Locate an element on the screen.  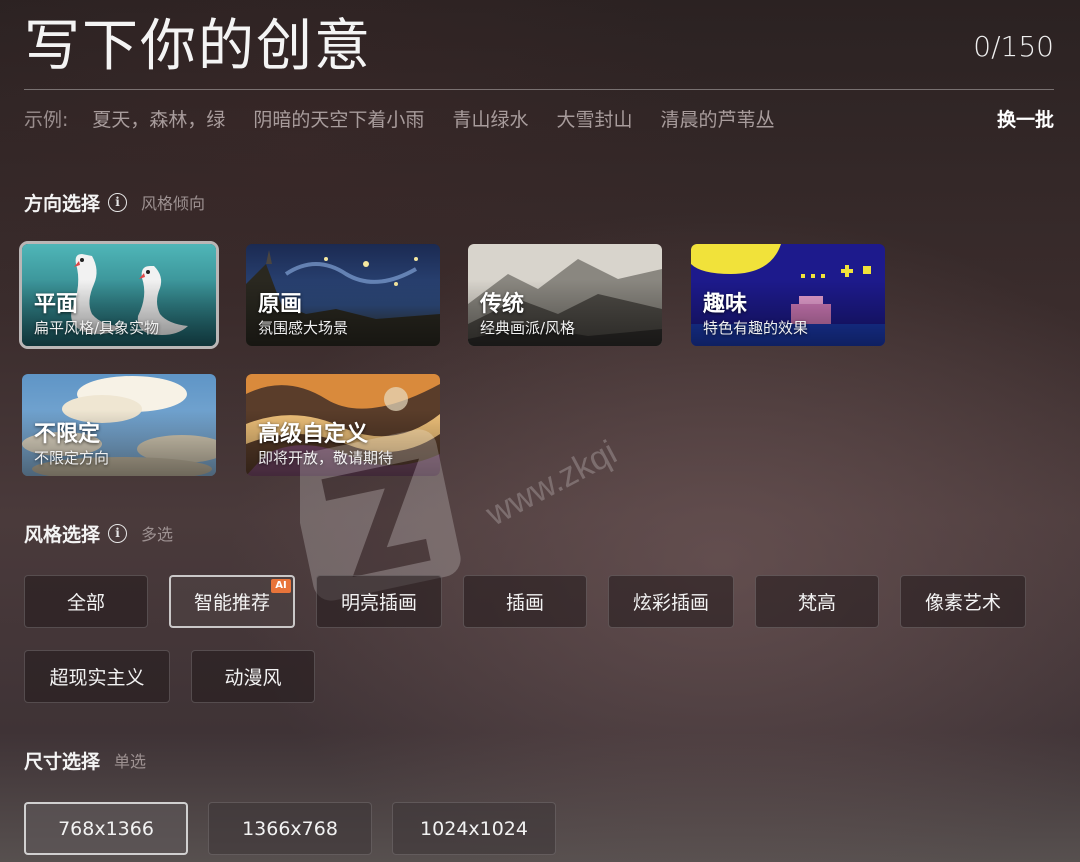
size-label: 尺寸选择 is located at coordinates (62, 761).